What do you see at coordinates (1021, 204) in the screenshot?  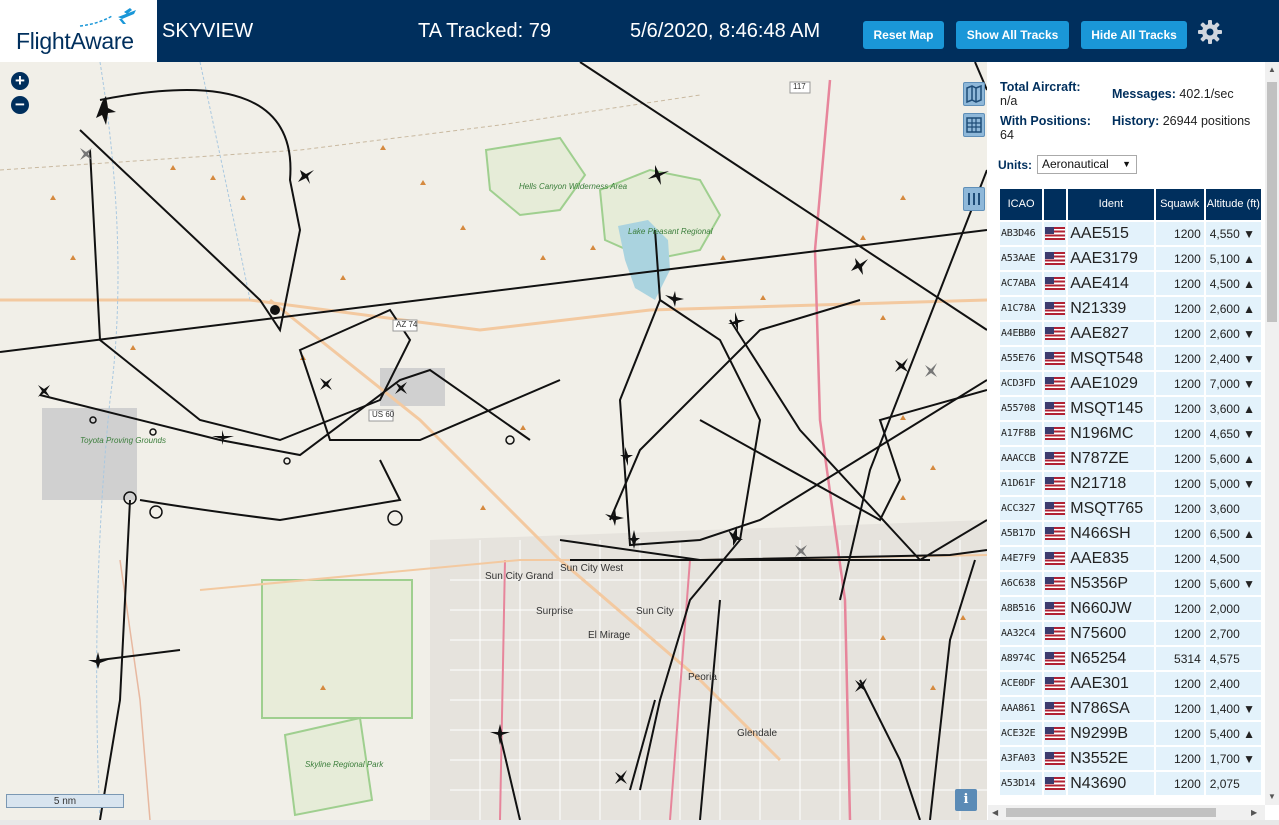 I see `column-header-icao: ICAO` at bounding box center [1021, 204].